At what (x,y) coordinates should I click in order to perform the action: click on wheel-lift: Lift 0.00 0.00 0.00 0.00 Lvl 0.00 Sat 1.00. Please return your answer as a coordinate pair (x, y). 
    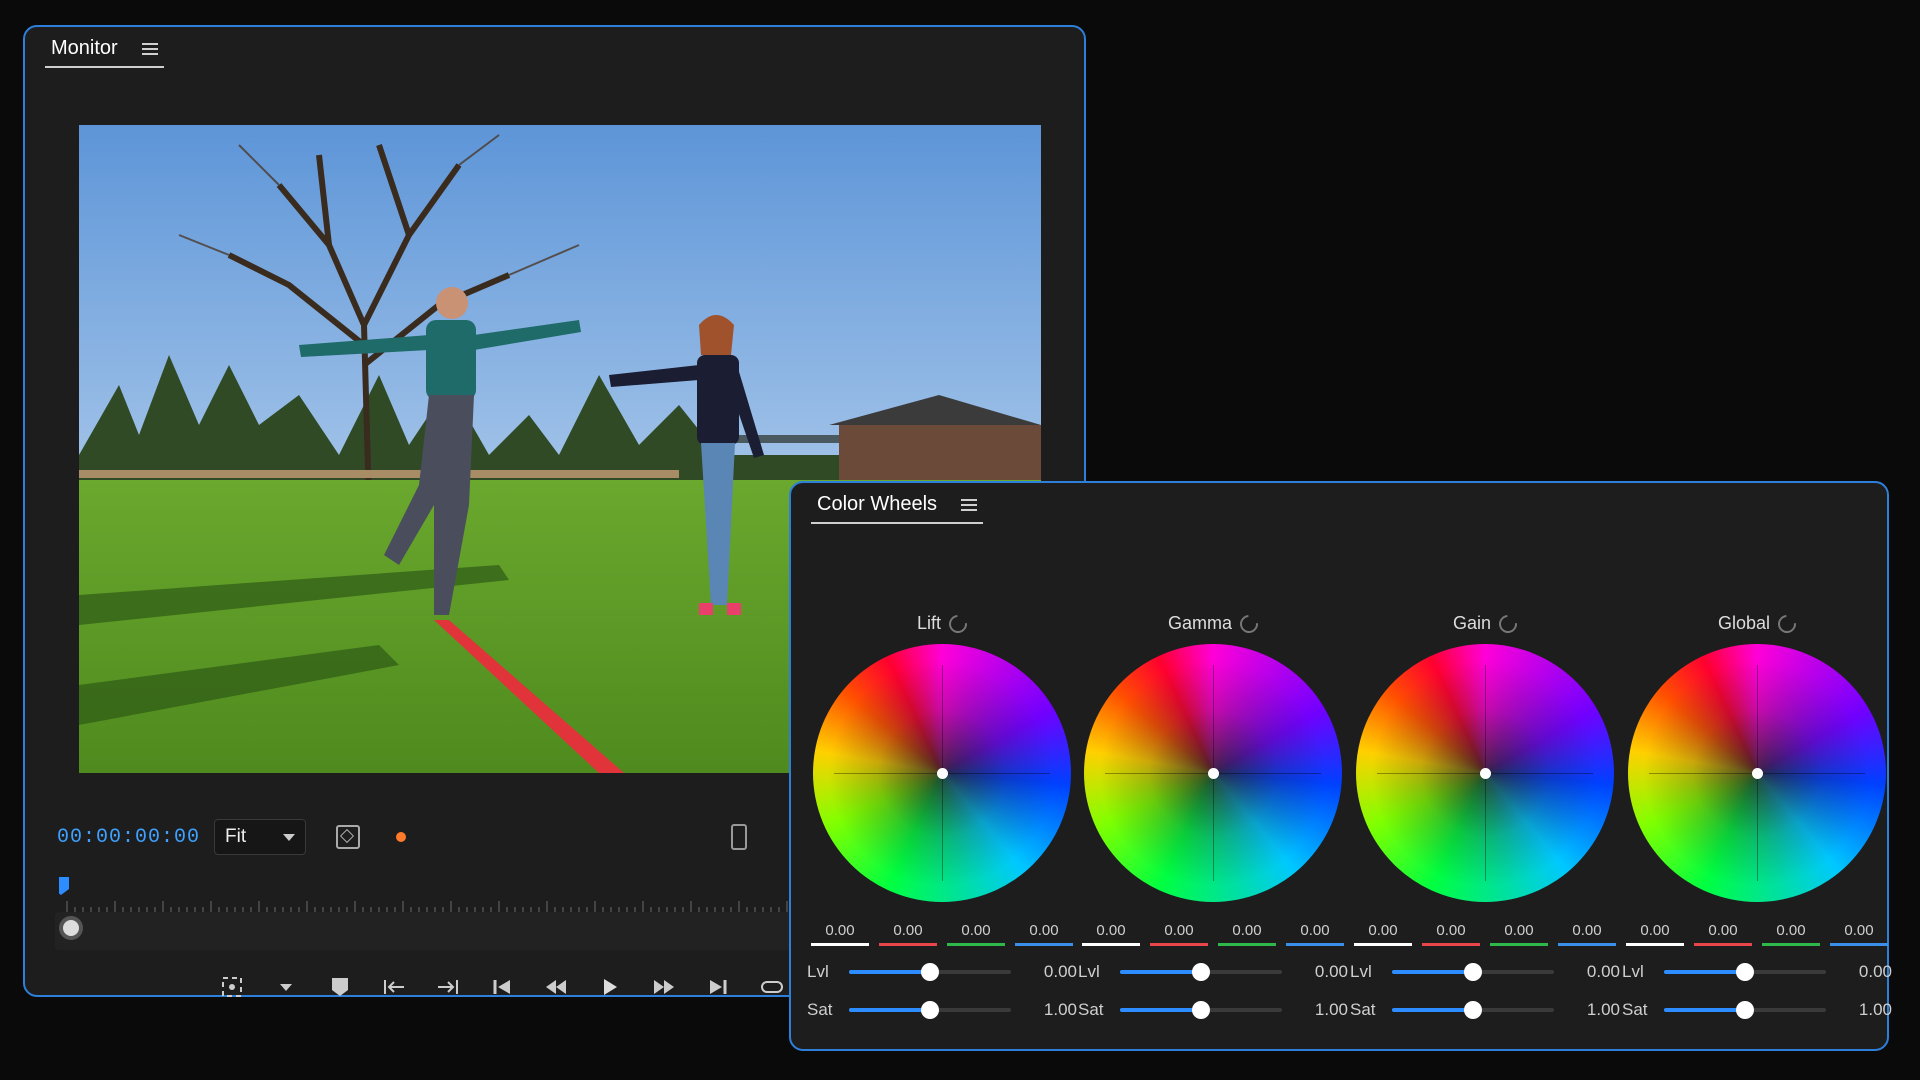
    Looking at the image, I should click on (942, 816).